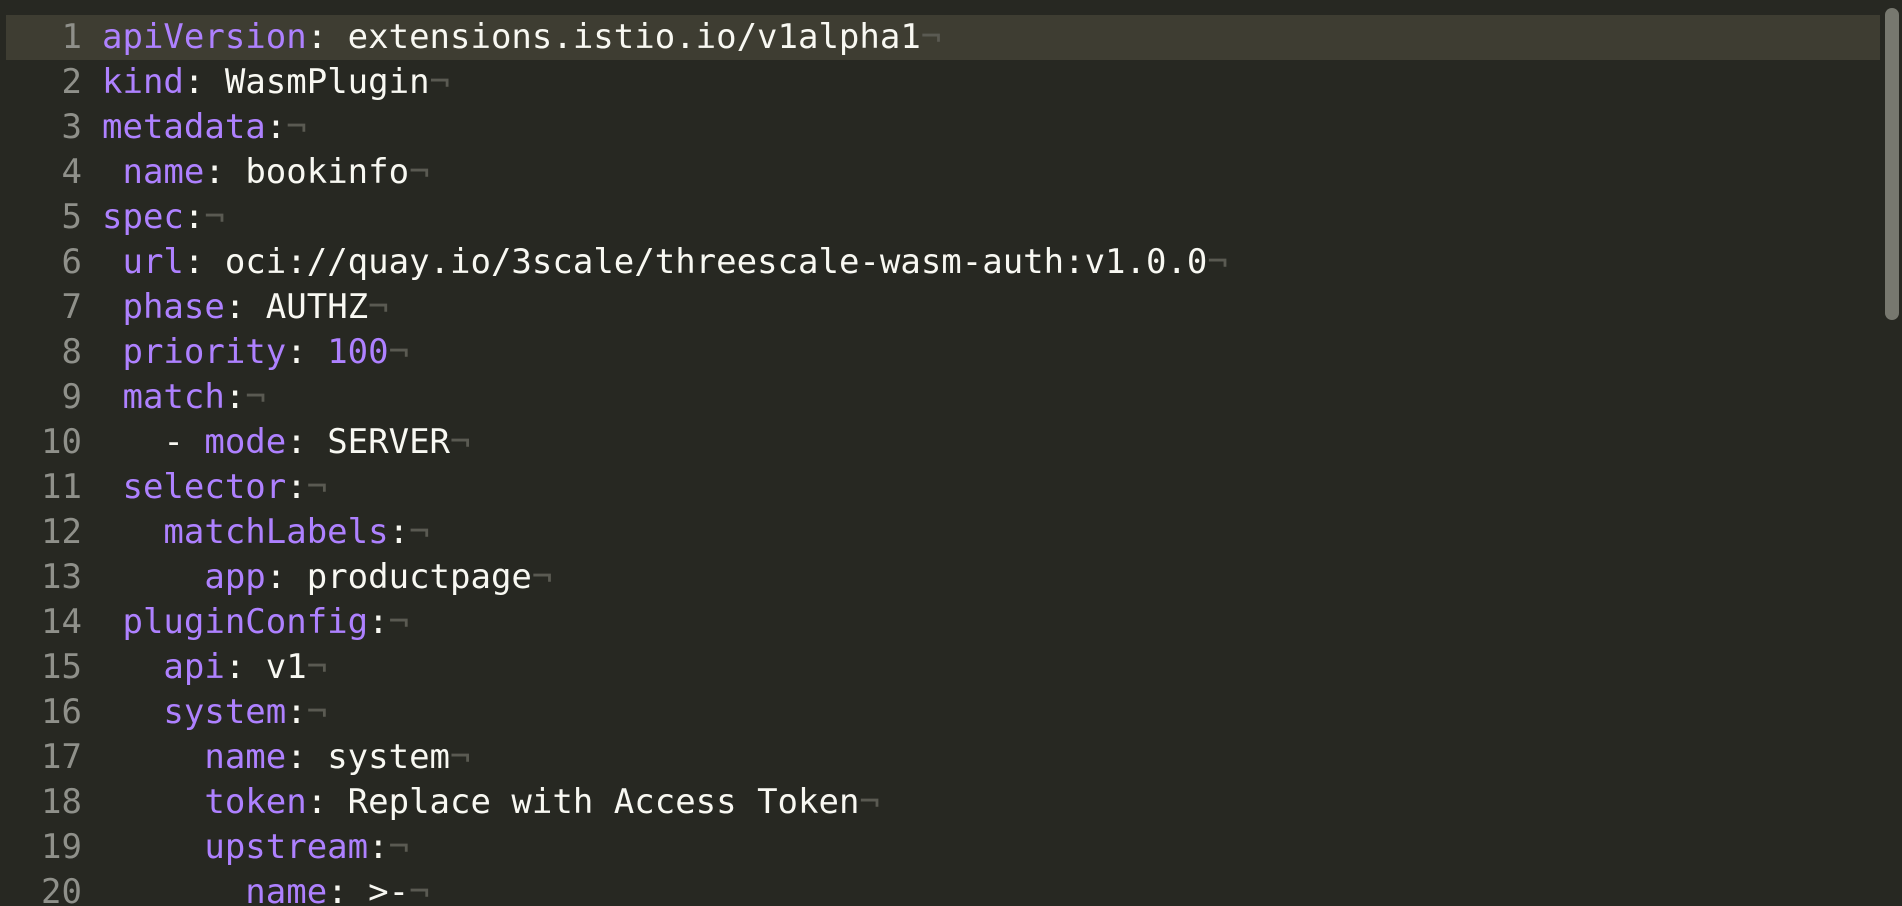 Image resolution: width=1902 pixels, height=906 pixels. I want to click on yaml-value: WasmPlugin, so click(327, 82).